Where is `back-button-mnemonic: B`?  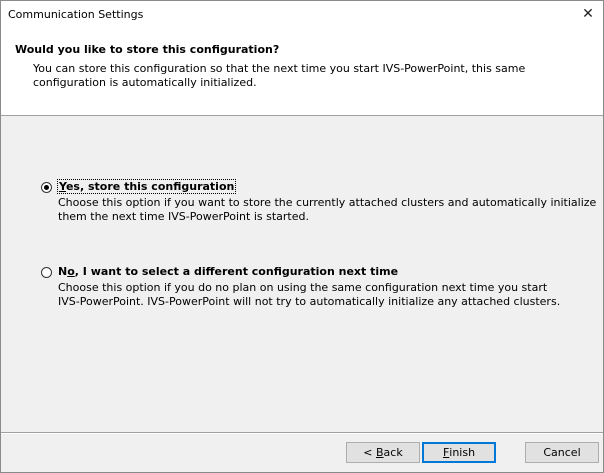
back-button-mnemonic: B is located at coordinates (380, 452).